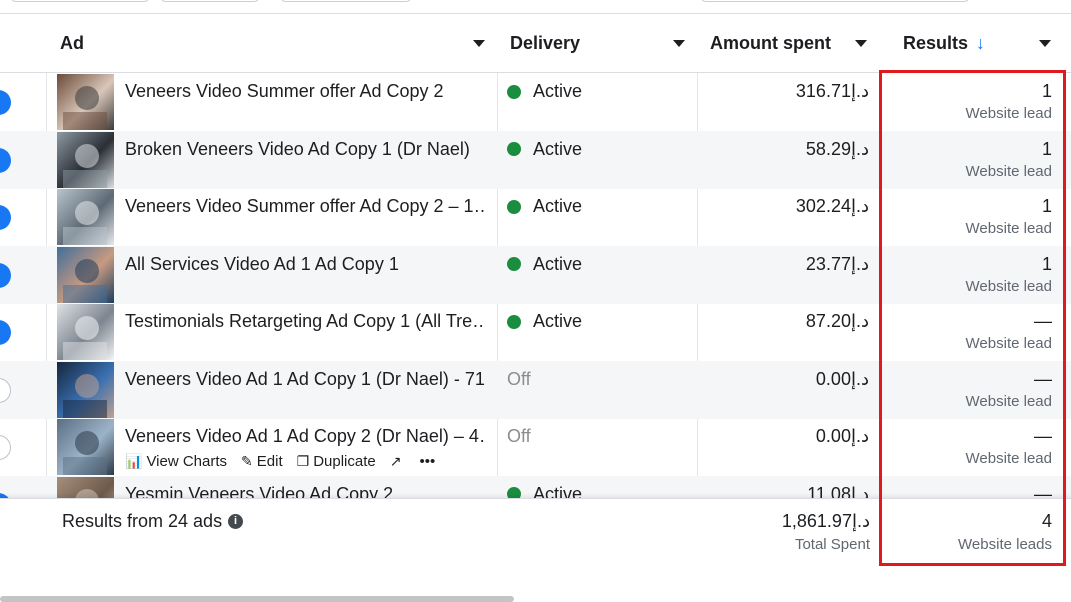  Describe the element at coordinates (134, 461) in the screenshot. I see `bar-chart-icon: 📊` at that location.